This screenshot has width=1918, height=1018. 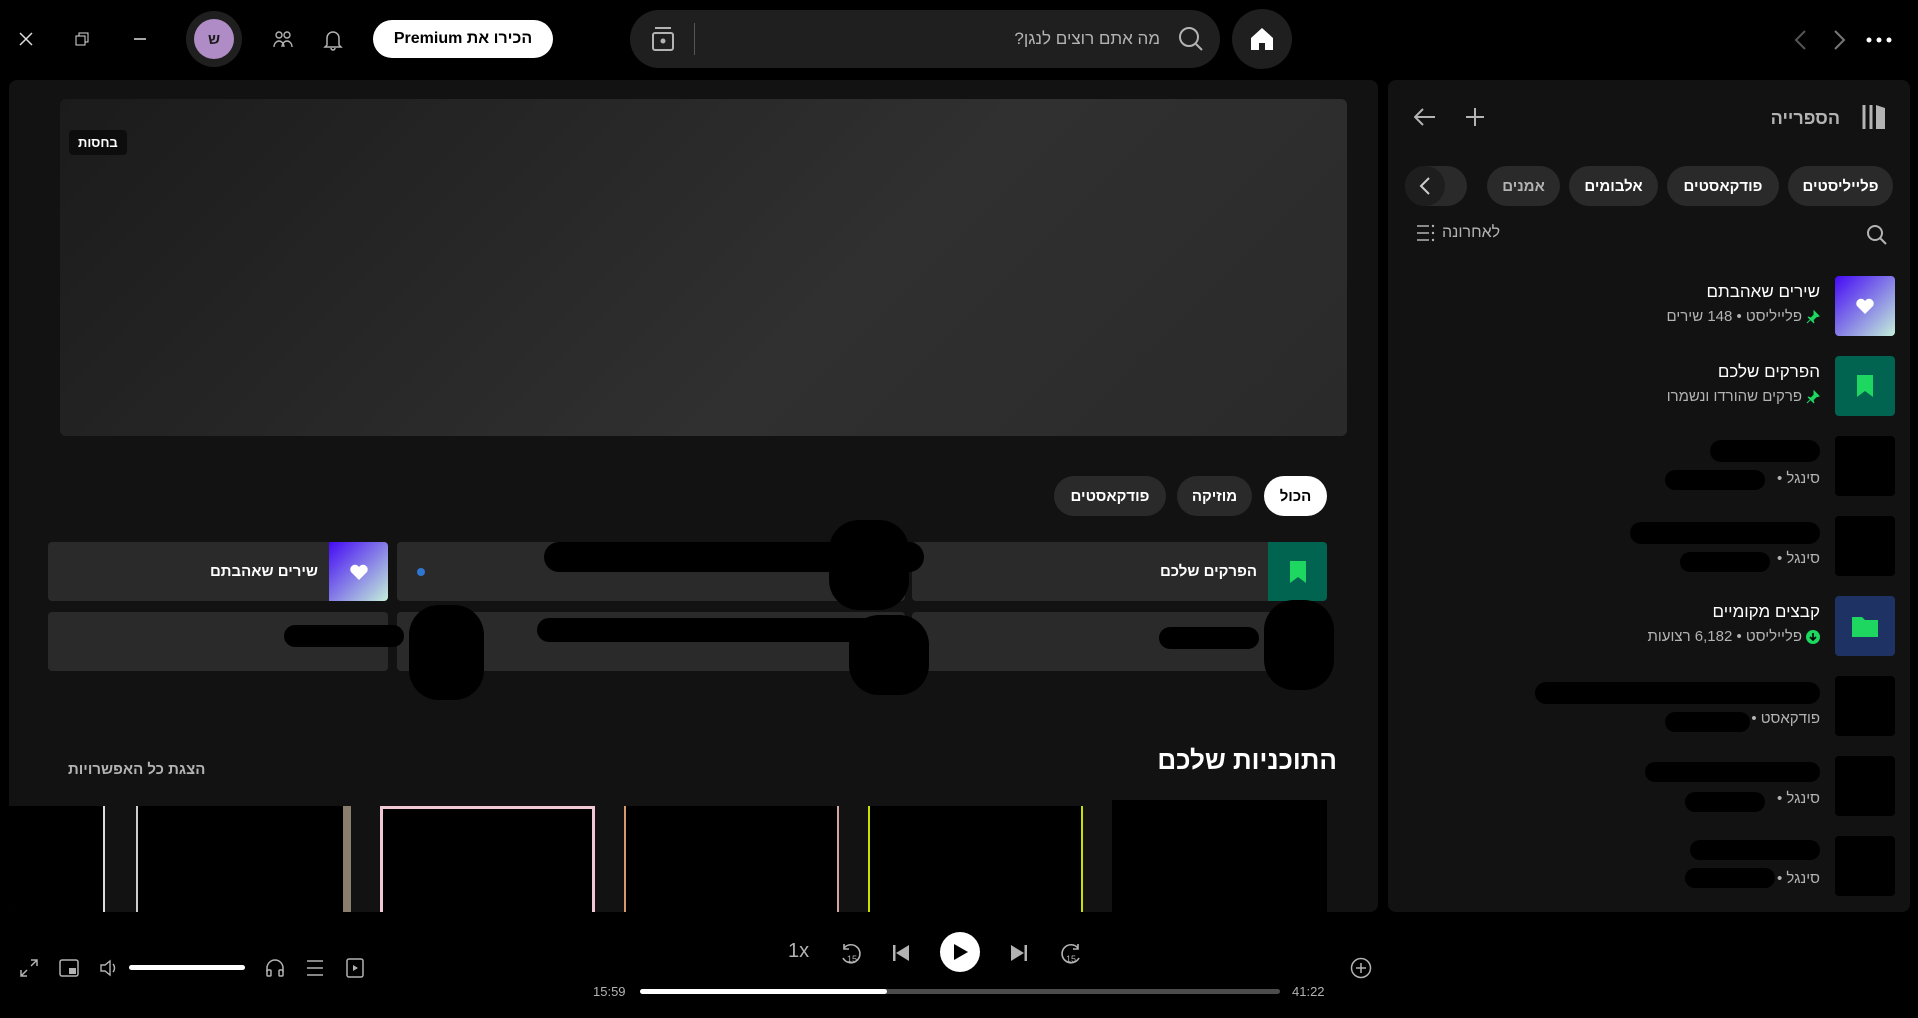 What do you see at coordinates (1723, 186) in the screenshot?
I see `library-chip-podcasts: פודקאסטים` at bounding box center [1723, 186].